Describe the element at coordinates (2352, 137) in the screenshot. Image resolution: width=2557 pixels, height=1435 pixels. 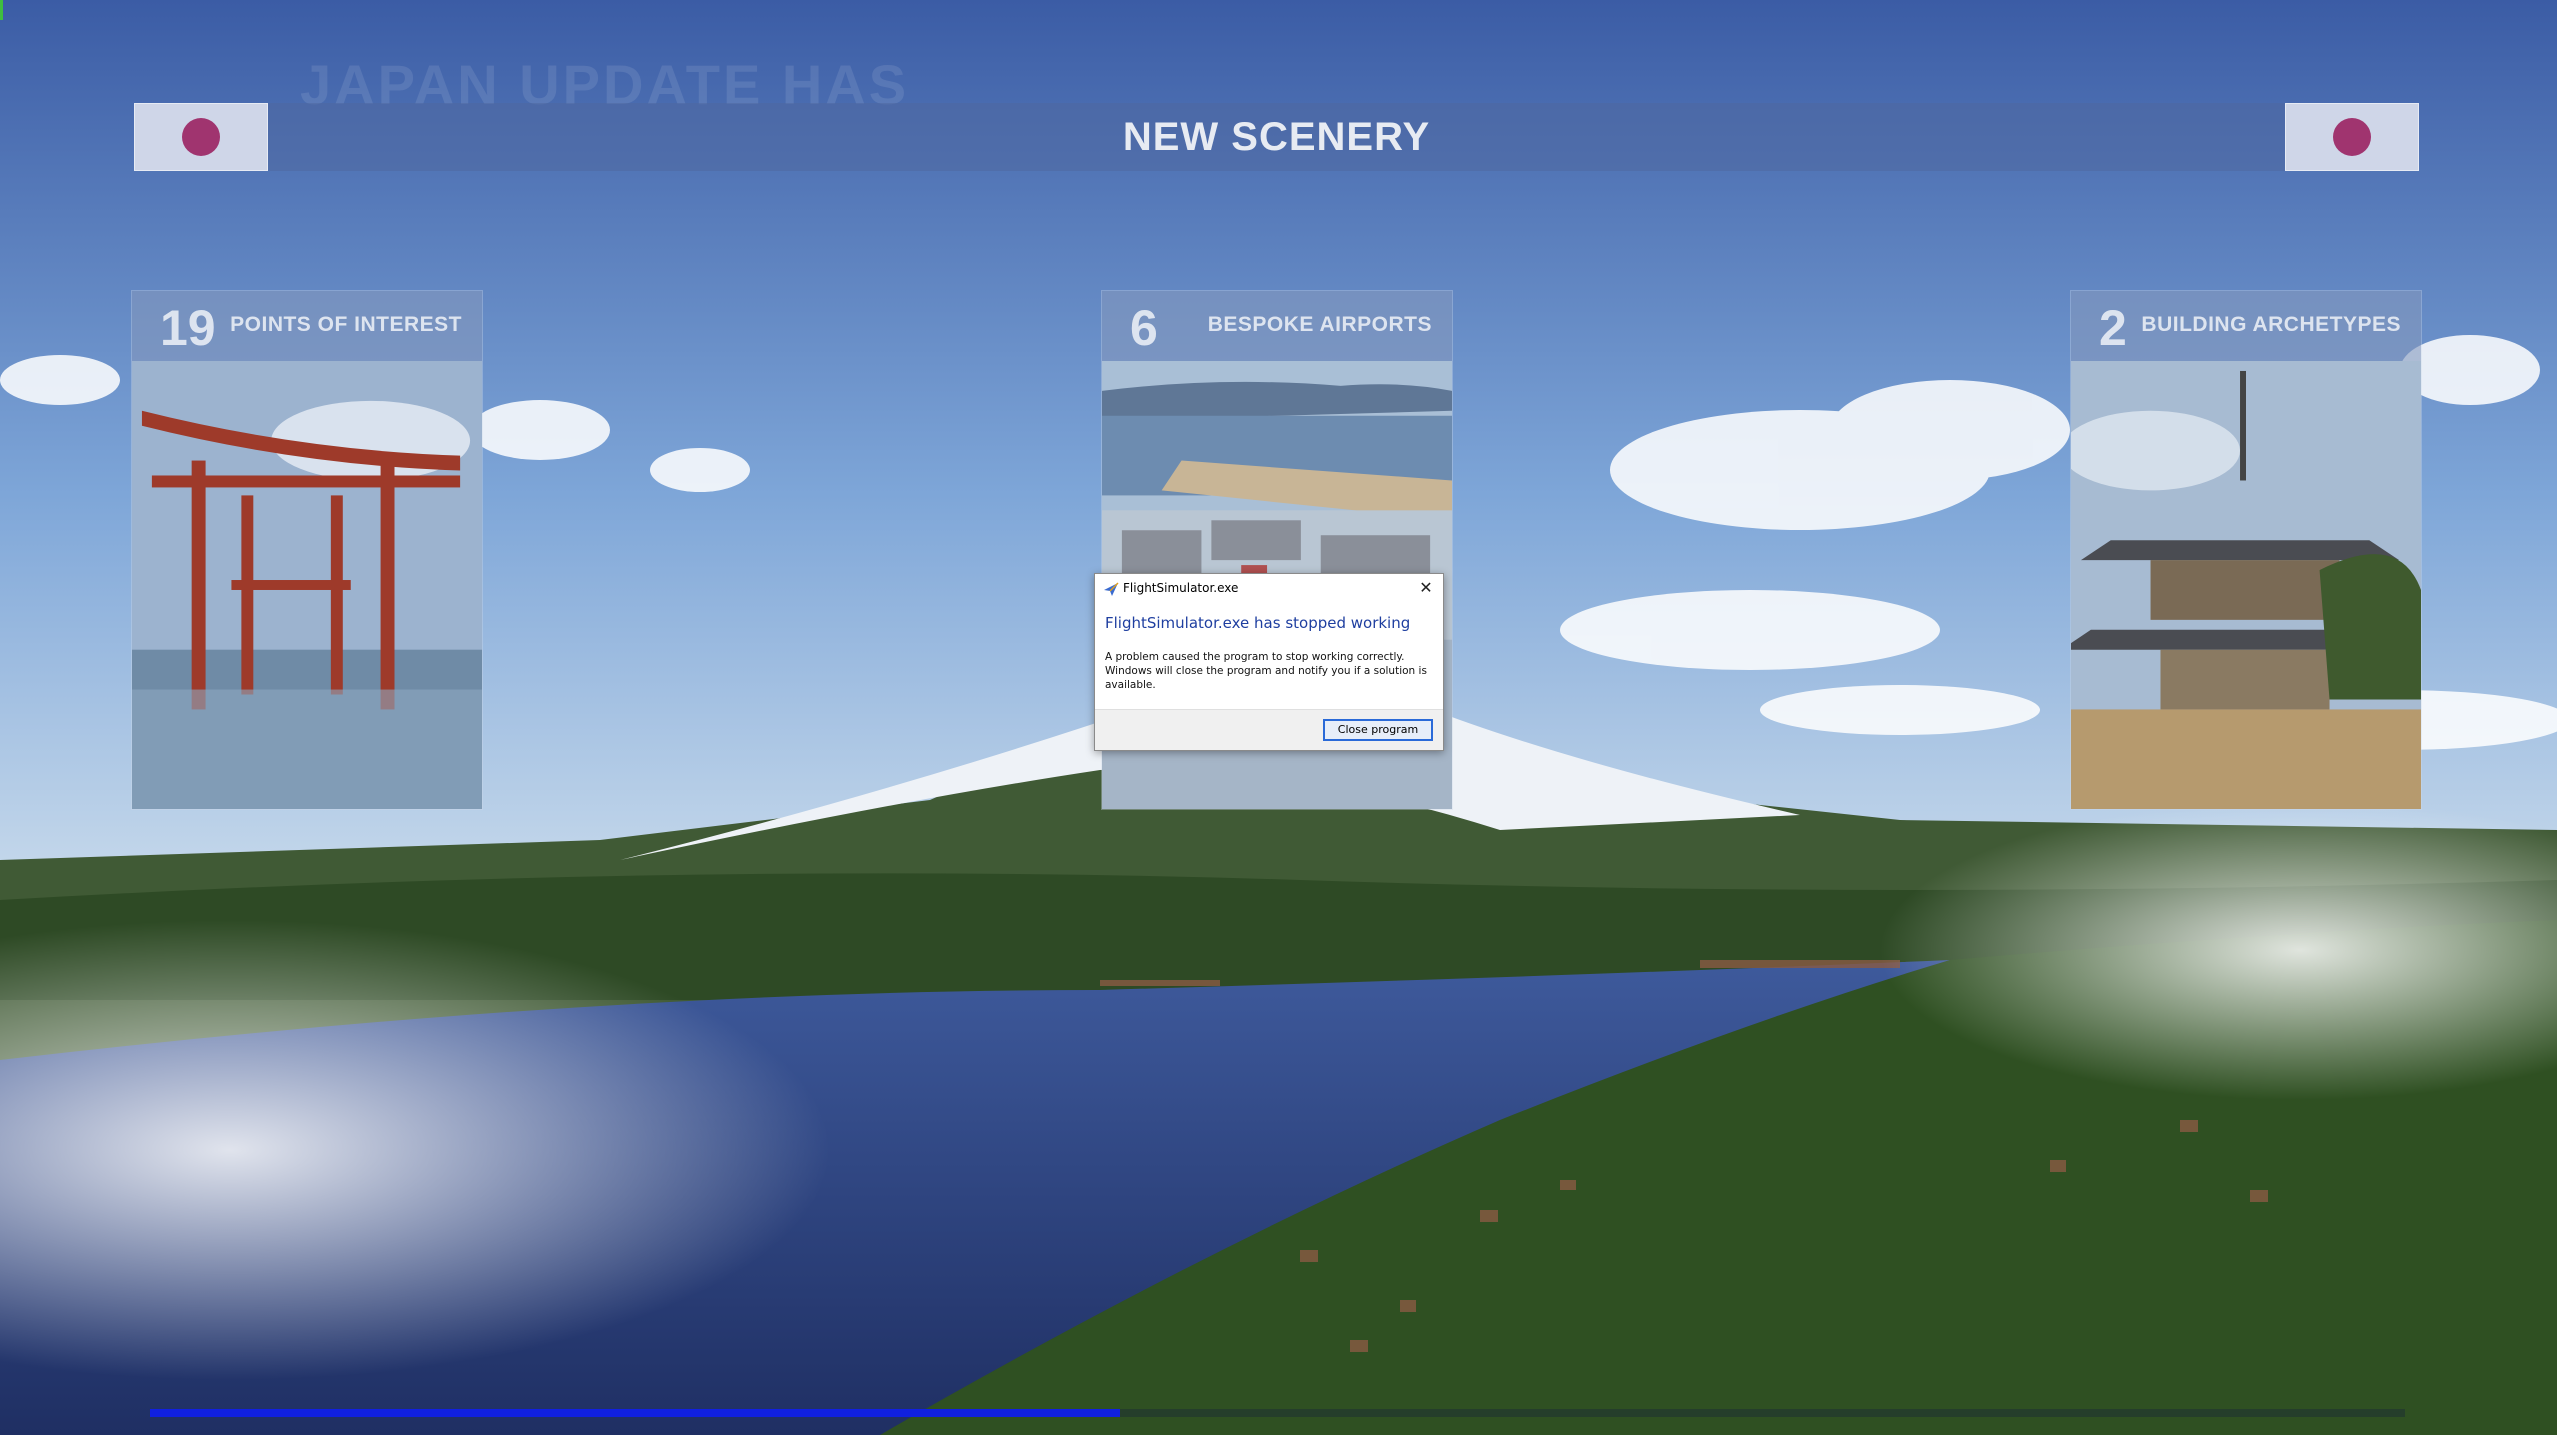
I see `japan-flag-right-icon` at that location.